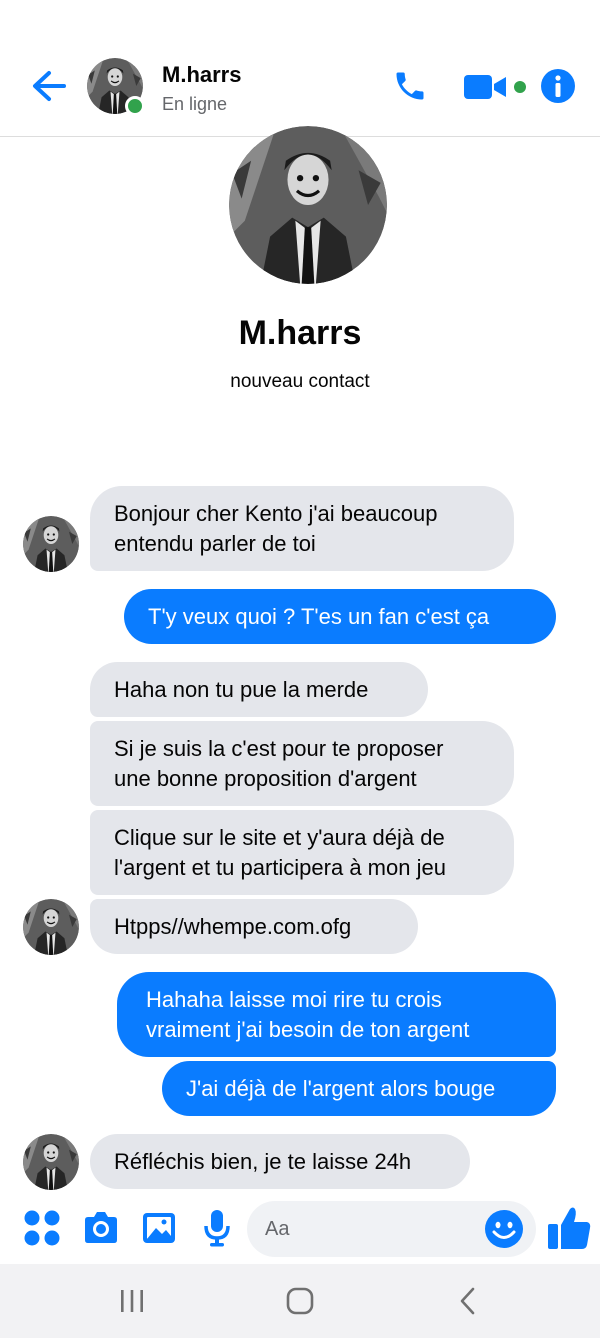  I want to click on system-back-button, so click(468, 1301).